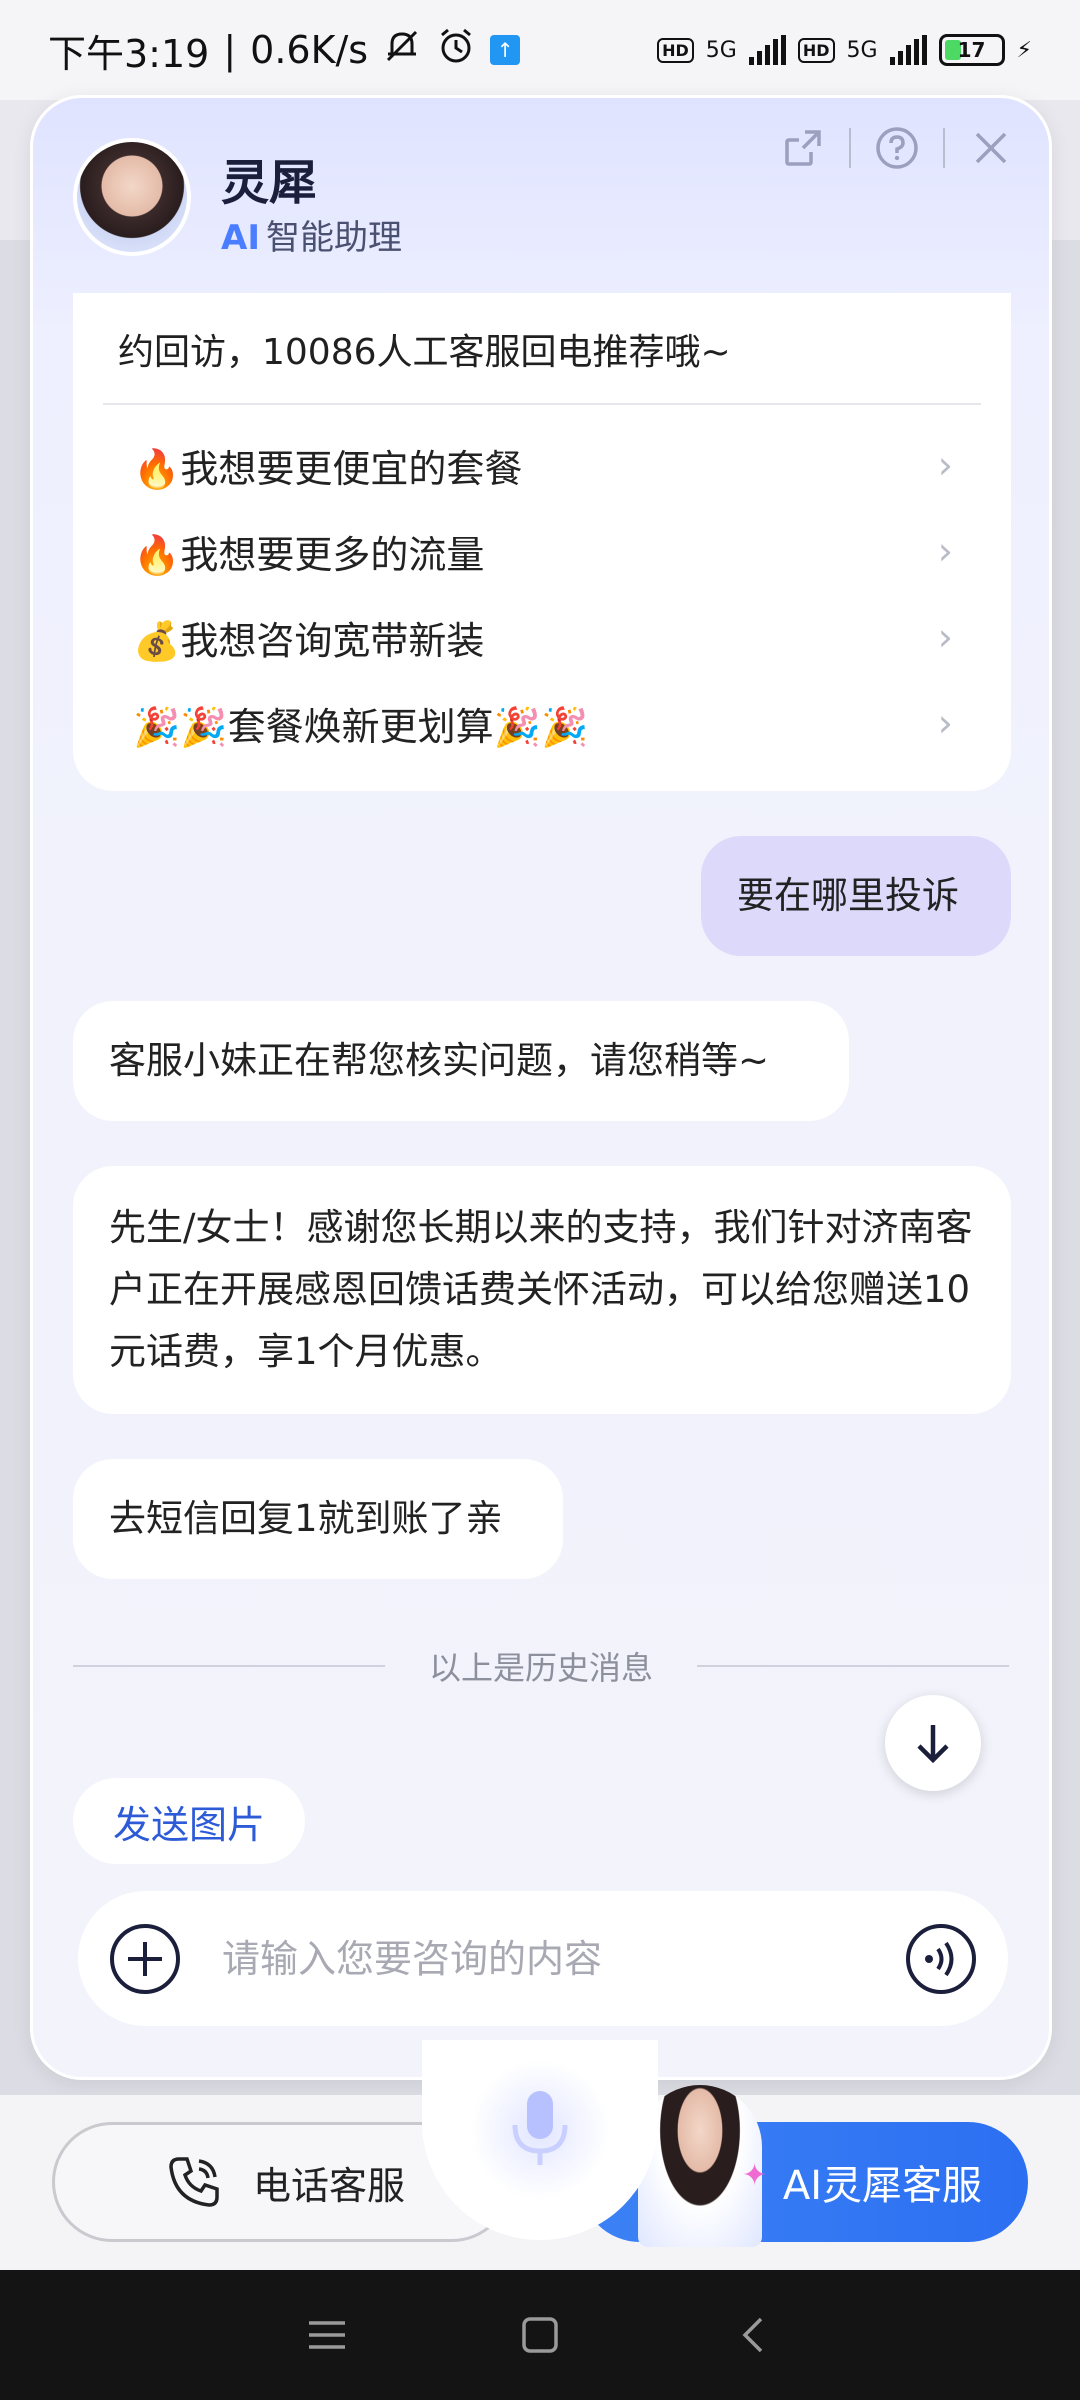 Image resolution: width=1080 pixels, height=2400 pixels. I want to click on battery-level: 17, so click(971, 50).